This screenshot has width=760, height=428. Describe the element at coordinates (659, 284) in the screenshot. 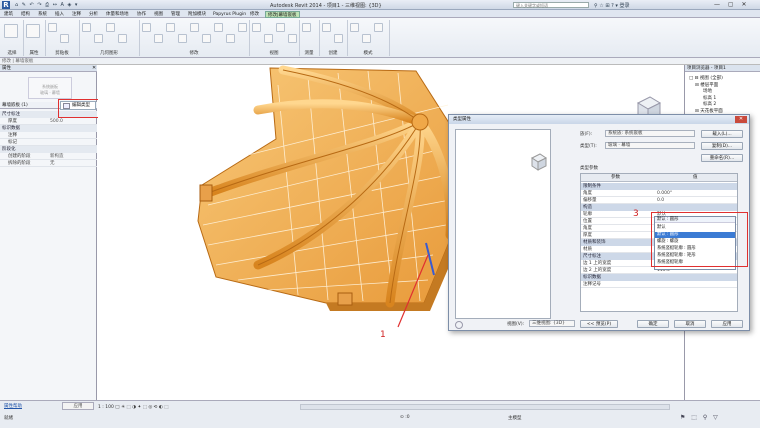

I see `parameter-row: 注释记号` at that location.